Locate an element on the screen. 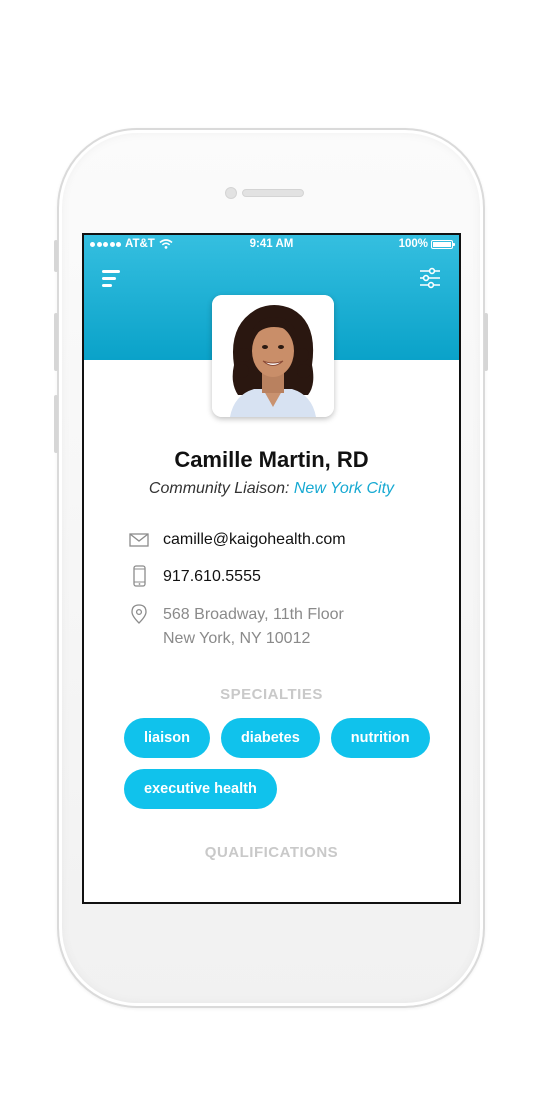 Image resolution: width=553 pixels, height=1098 pixels. filter-icon is located at coordinates (430, 278).